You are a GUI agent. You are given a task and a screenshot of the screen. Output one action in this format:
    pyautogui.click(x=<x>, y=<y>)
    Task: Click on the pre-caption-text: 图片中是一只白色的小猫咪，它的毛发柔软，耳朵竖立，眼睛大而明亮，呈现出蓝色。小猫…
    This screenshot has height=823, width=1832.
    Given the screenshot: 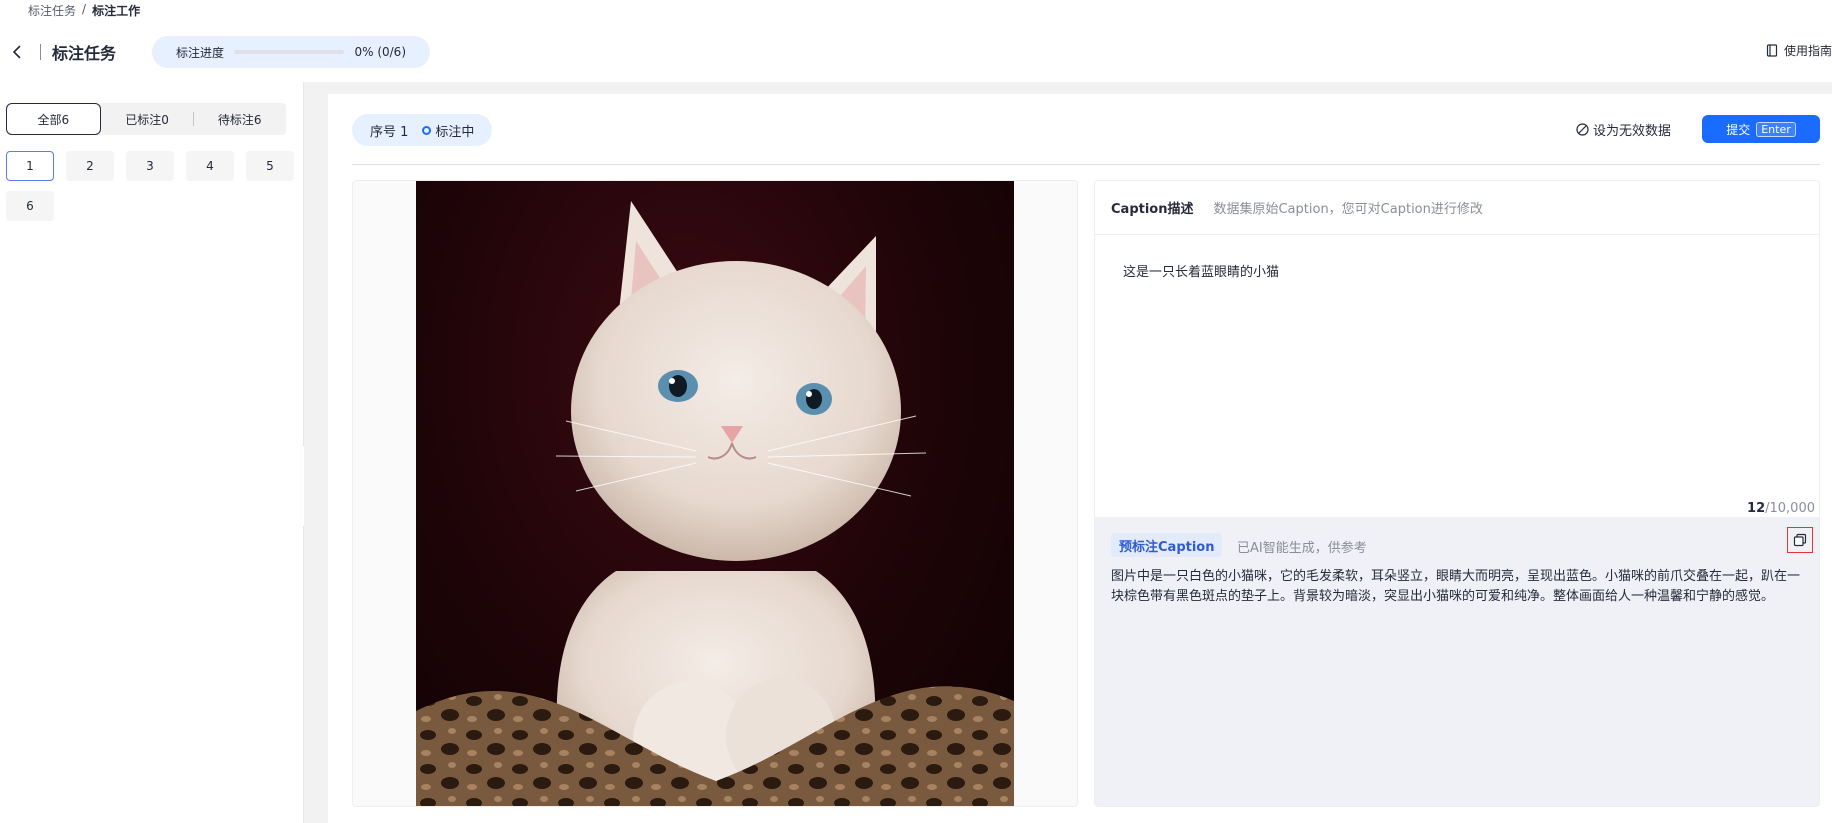 What is the action you would take?
    pyautogui.click(x=1456, y=586)
    